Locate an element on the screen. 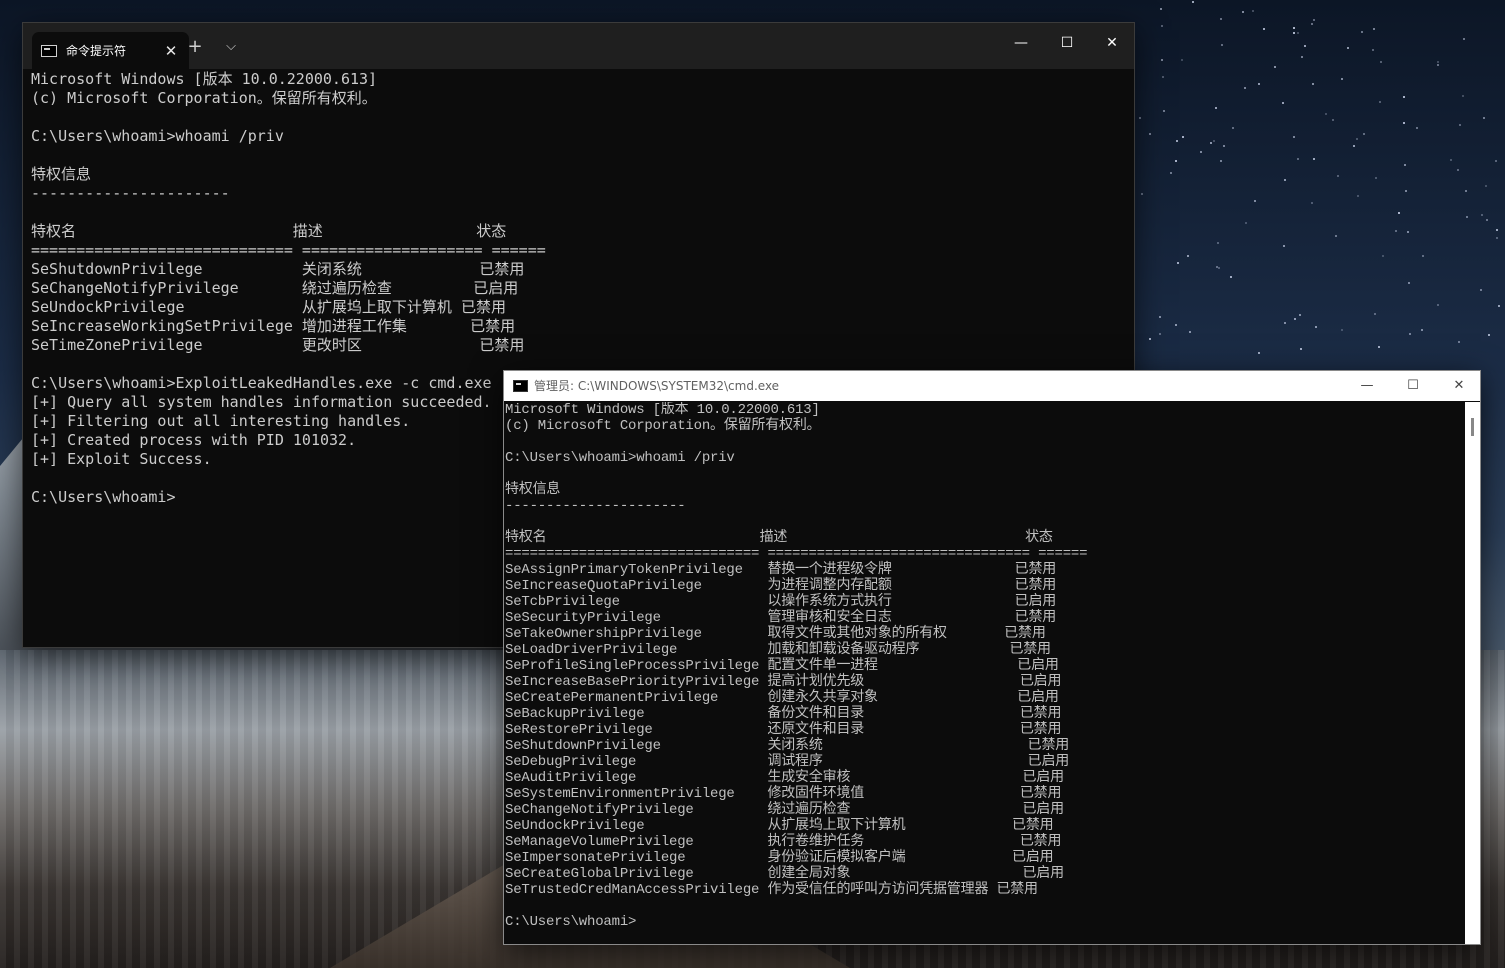 The image size is (1505, 968). output-line: SeTimeZonePrivilege 更改时区 已禁用 is located at coordinates (278, 345).